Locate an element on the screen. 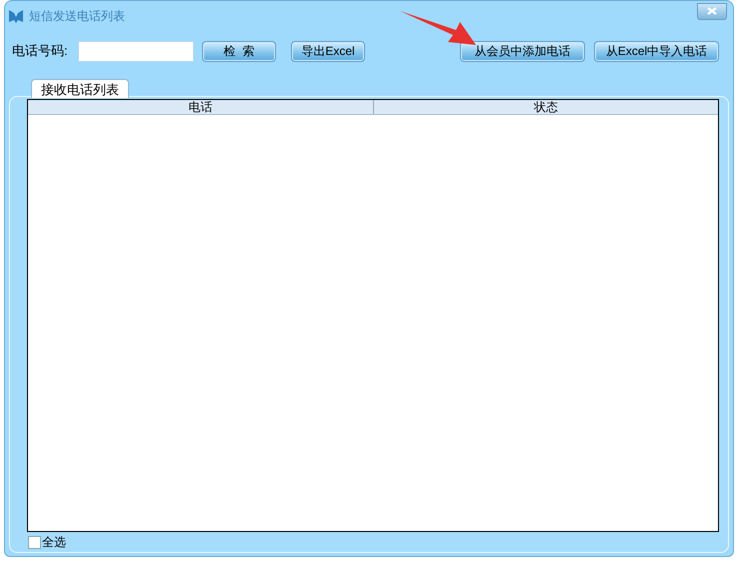  column-header: 电话 is located at coordinates (200, 107).